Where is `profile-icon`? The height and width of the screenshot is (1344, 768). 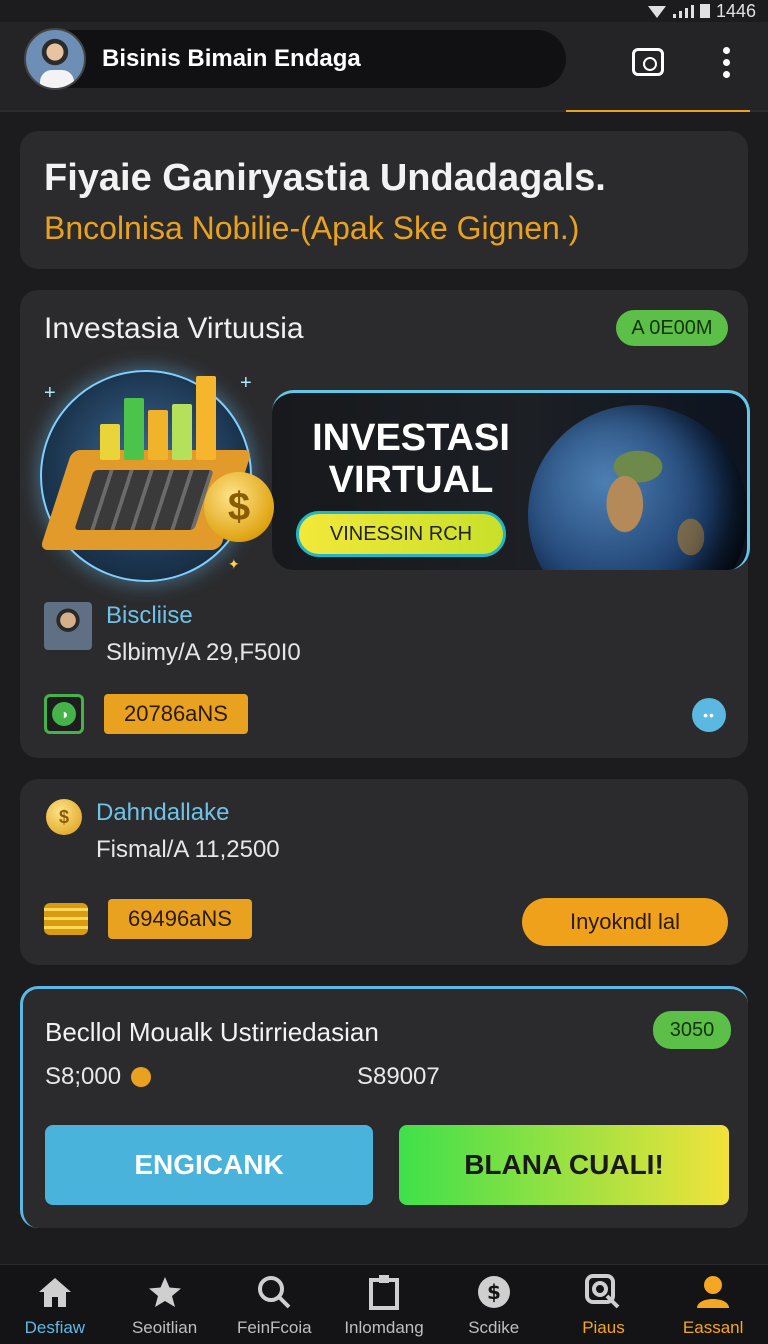
profile-icon is located at coordinates (713, 1292).